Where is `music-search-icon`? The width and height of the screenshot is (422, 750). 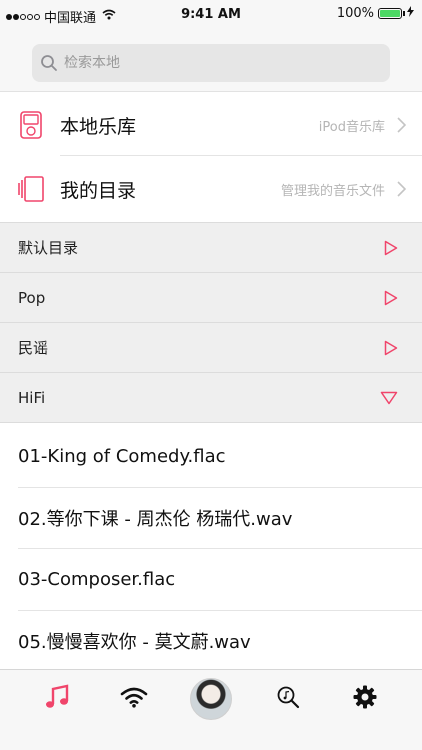 music-search-icon is located at coordinates (288, 699).